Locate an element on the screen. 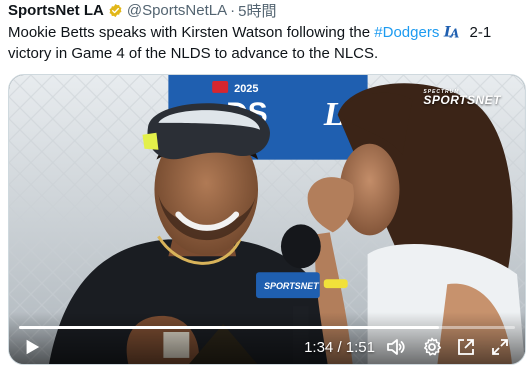 The height and width of the screenshot is (367, 532). volume-icon is located at coordinates (396, 347).